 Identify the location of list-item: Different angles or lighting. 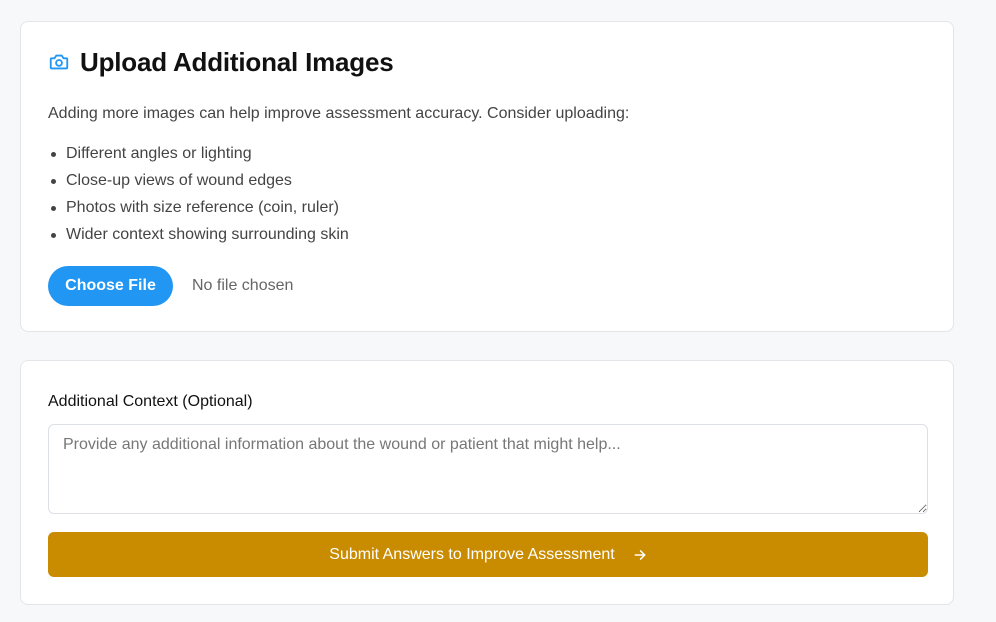
(198, 157).